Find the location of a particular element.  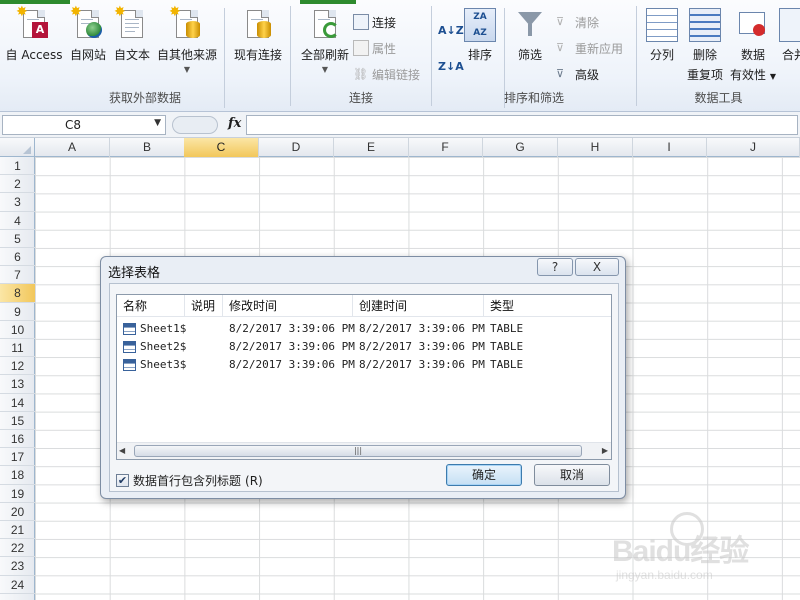

sort-az-icon: A↓Z is located at coordinates (451, 30).